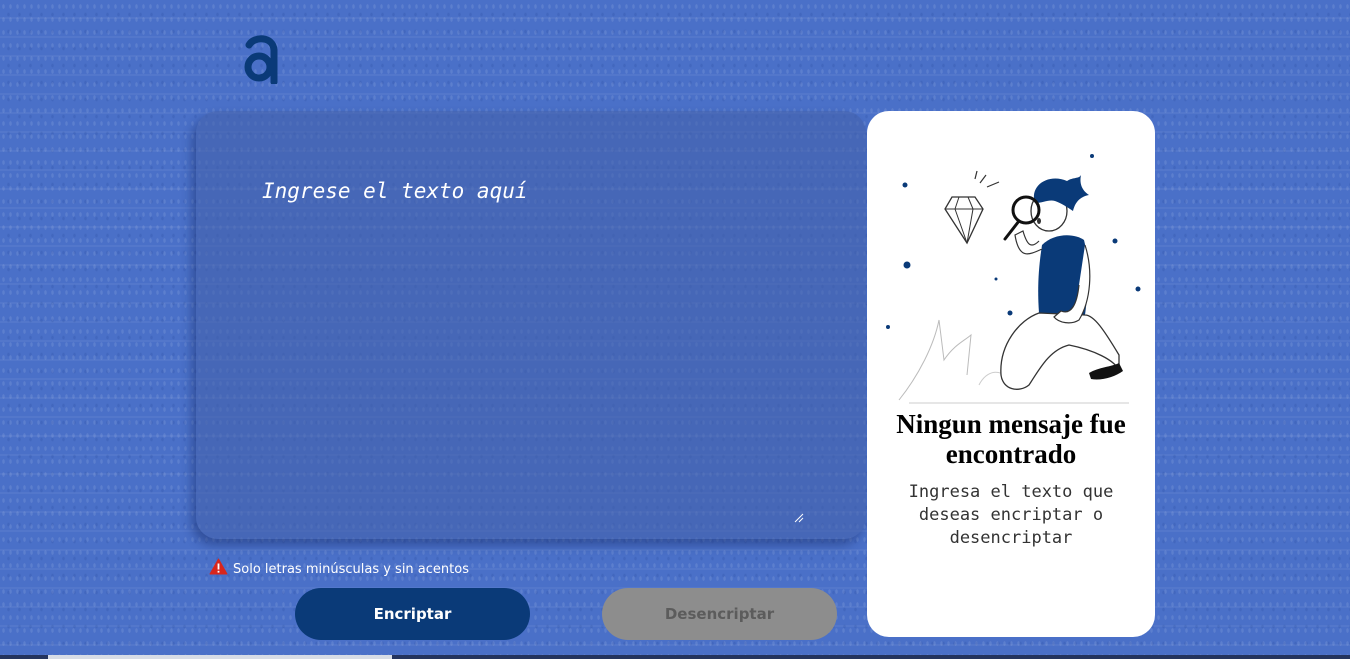 This screenshot has width=1350, height=659. Describe the element at coordinates (719, 614) in the screenshot. I see `decrypt-button: Desencriptar` at that location.